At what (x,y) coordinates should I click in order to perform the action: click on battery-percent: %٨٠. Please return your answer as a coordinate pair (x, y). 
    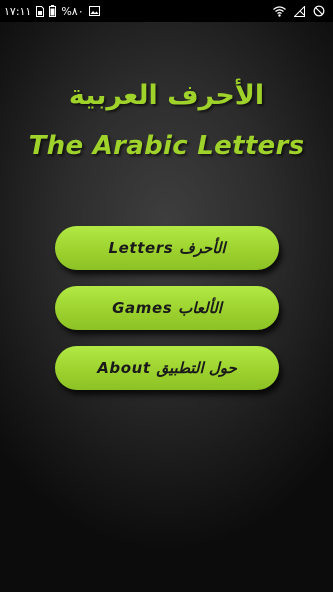
    Looking at the image, I should click on (72, 11).